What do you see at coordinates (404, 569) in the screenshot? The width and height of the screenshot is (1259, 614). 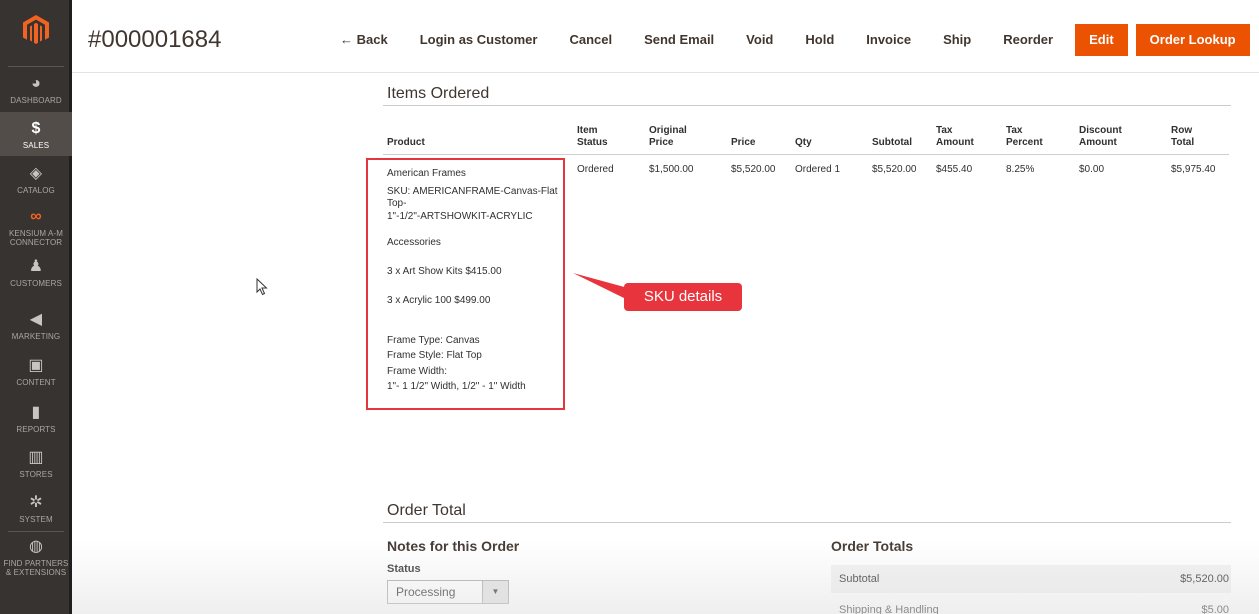 I see `status-label: Status` at bounding box center [404, 569].